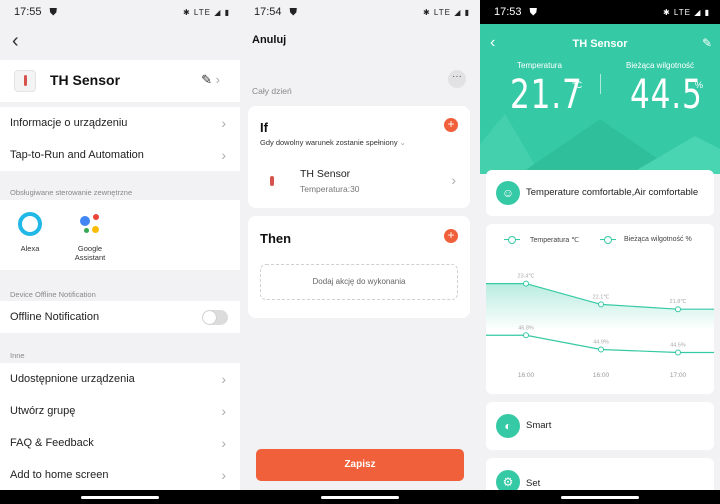 This screenshot has height=504, width=720. Describe the element at coordinates (55, 317) in the screenshot. I see `row-label: Offline Notification` at that location.